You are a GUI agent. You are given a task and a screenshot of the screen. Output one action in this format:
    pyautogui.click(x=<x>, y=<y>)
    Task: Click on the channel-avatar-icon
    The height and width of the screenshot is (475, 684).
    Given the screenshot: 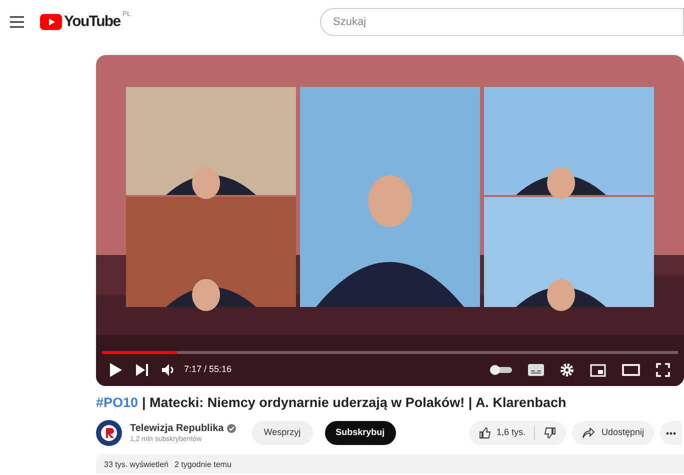 What is the action you would take?
    pyautogui.click(x=109, y=433)
    